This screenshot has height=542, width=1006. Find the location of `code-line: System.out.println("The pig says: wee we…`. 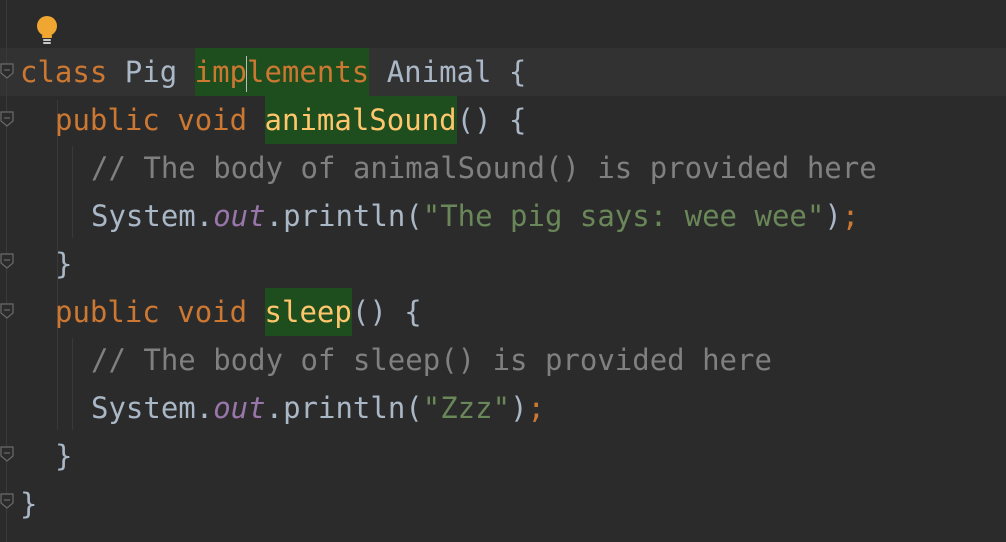

code-line: System.out.println("The pig says: wee we… is located at coordinates (475, 216).